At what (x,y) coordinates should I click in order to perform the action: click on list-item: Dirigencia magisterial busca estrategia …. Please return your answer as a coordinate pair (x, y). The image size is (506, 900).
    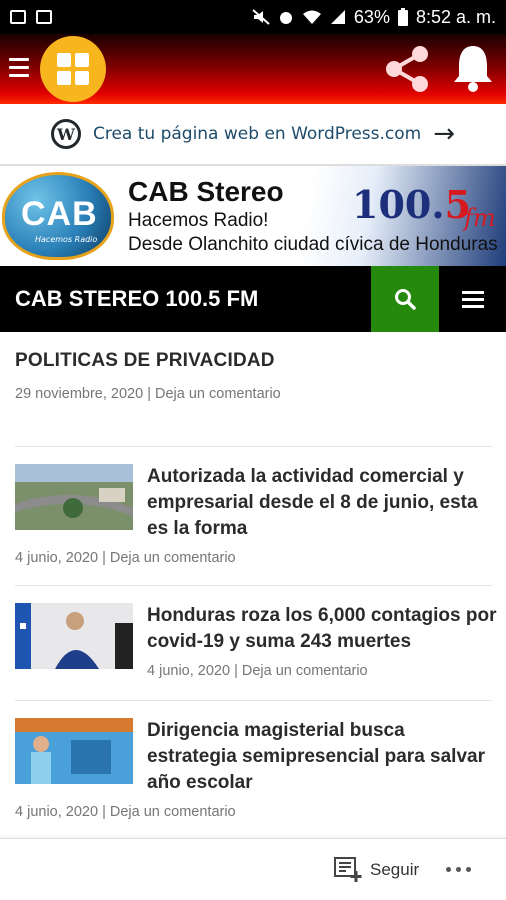
    Looking at the image, I should click on (253, 775).